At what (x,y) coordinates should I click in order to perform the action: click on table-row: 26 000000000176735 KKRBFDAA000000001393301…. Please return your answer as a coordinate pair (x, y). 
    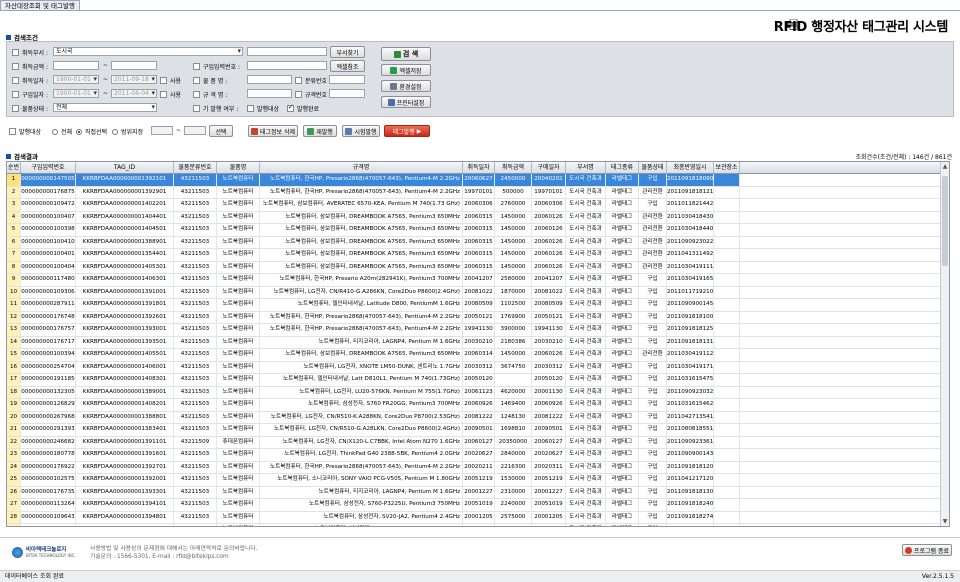
    Looking at the image, I should click on (478, 492).